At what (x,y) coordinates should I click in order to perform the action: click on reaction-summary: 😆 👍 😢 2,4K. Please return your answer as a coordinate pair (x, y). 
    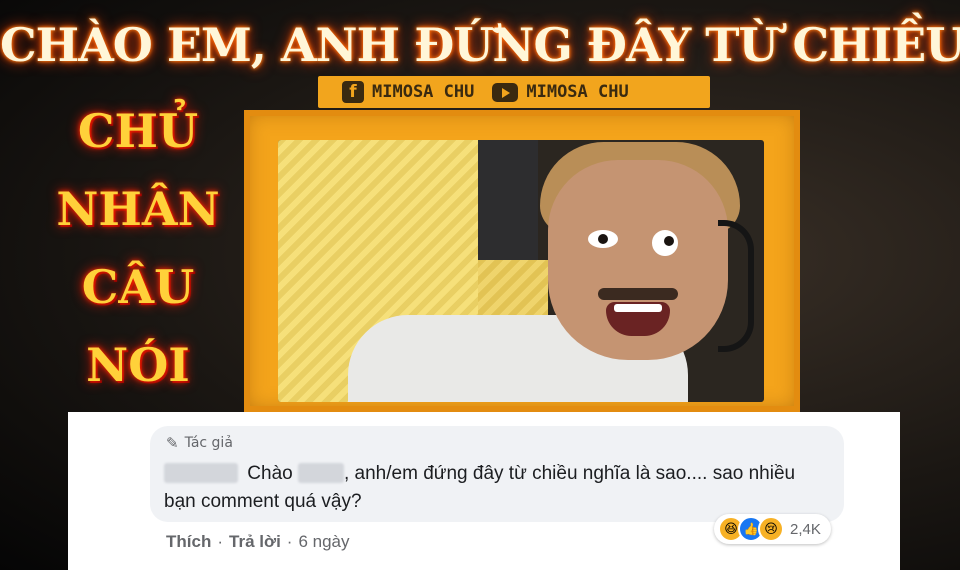
    Looking at the image, I should click on (772, 529).